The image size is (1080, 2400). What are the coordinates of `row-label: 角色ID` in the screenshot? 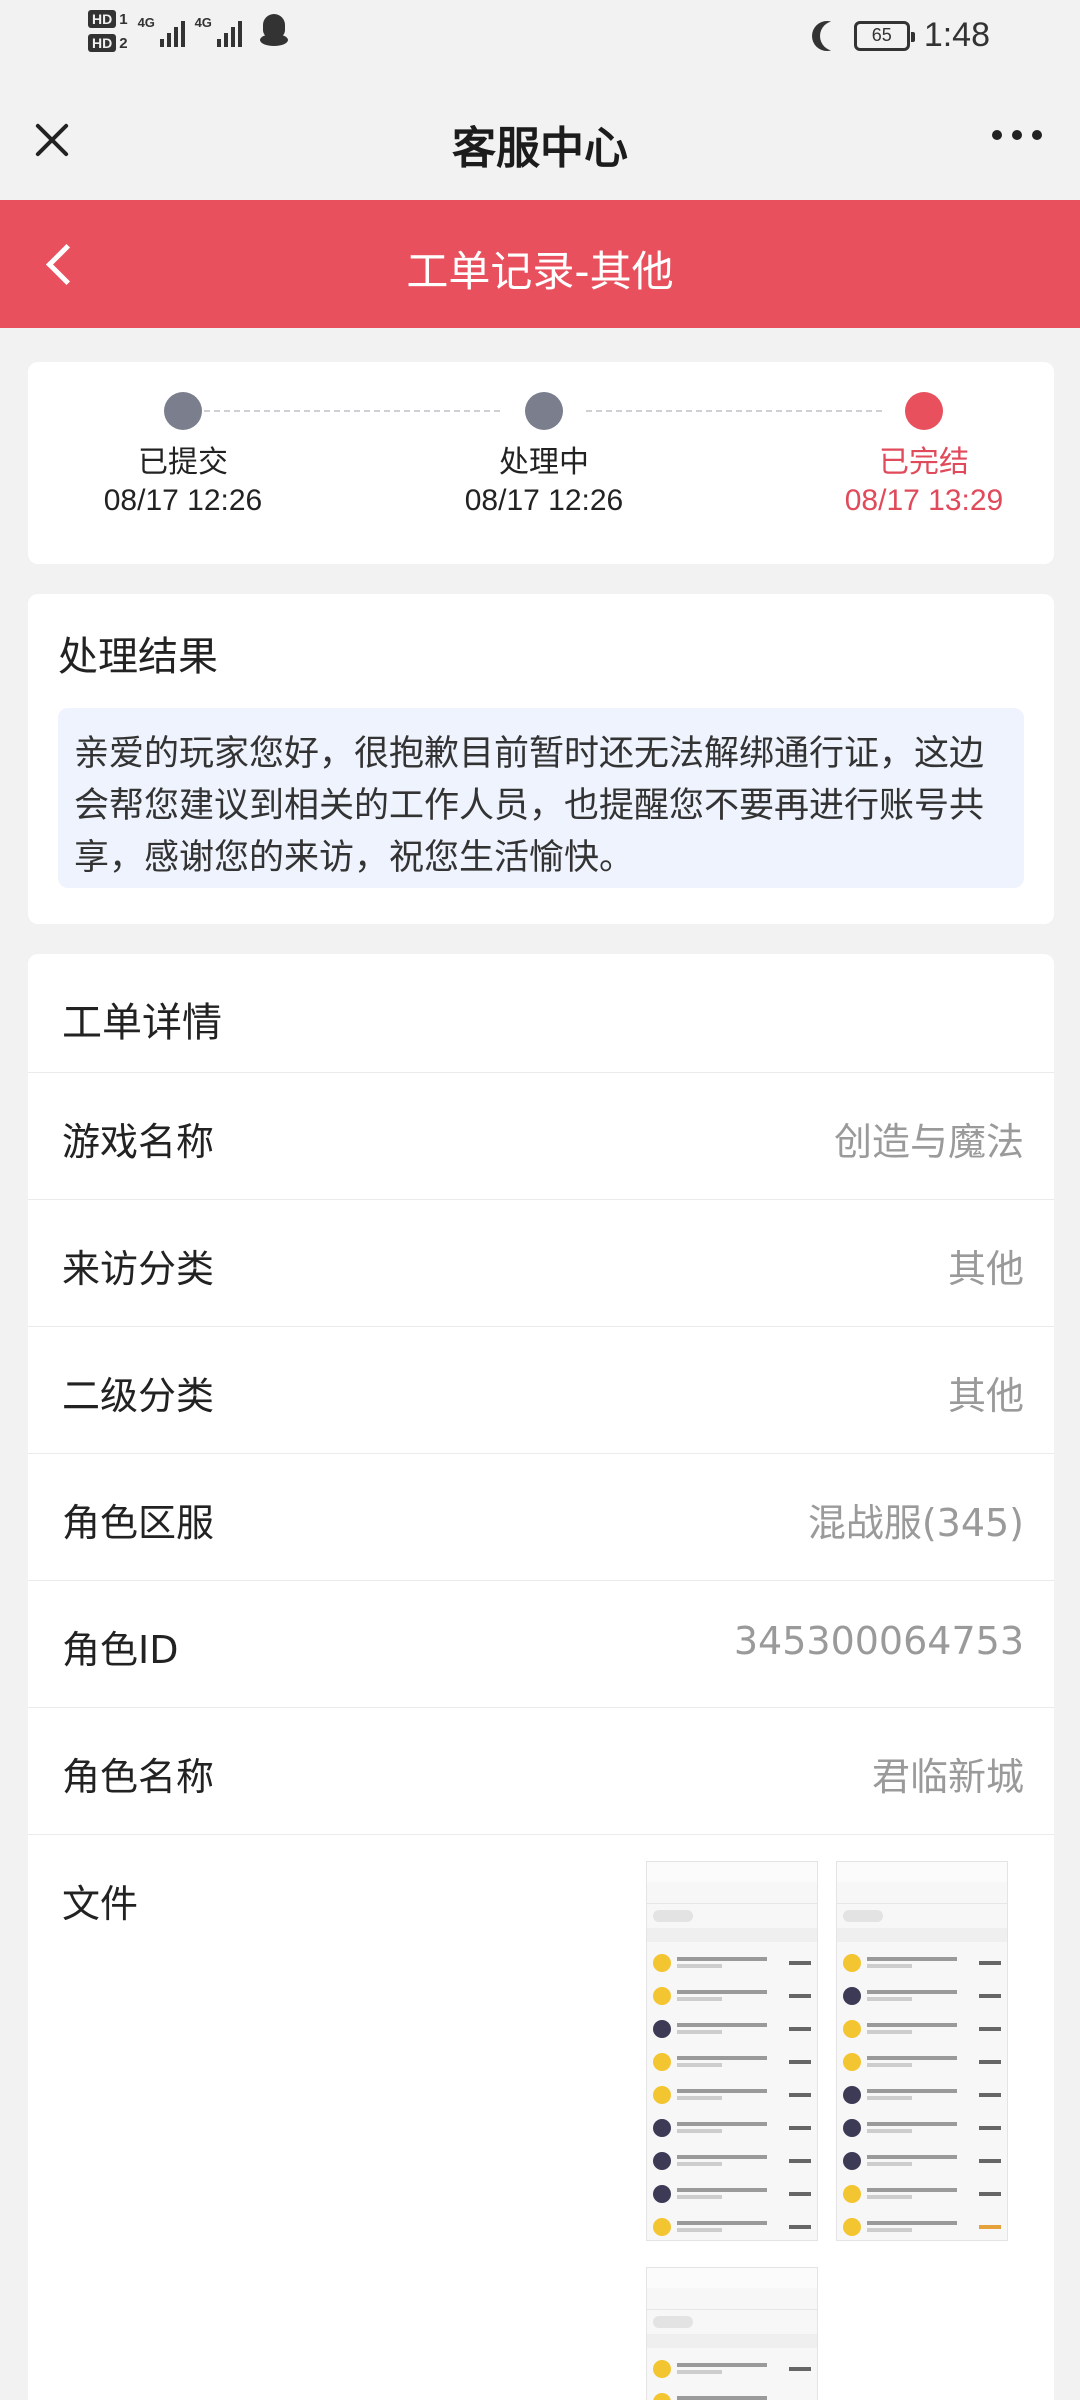 It's located at (120, 1650).